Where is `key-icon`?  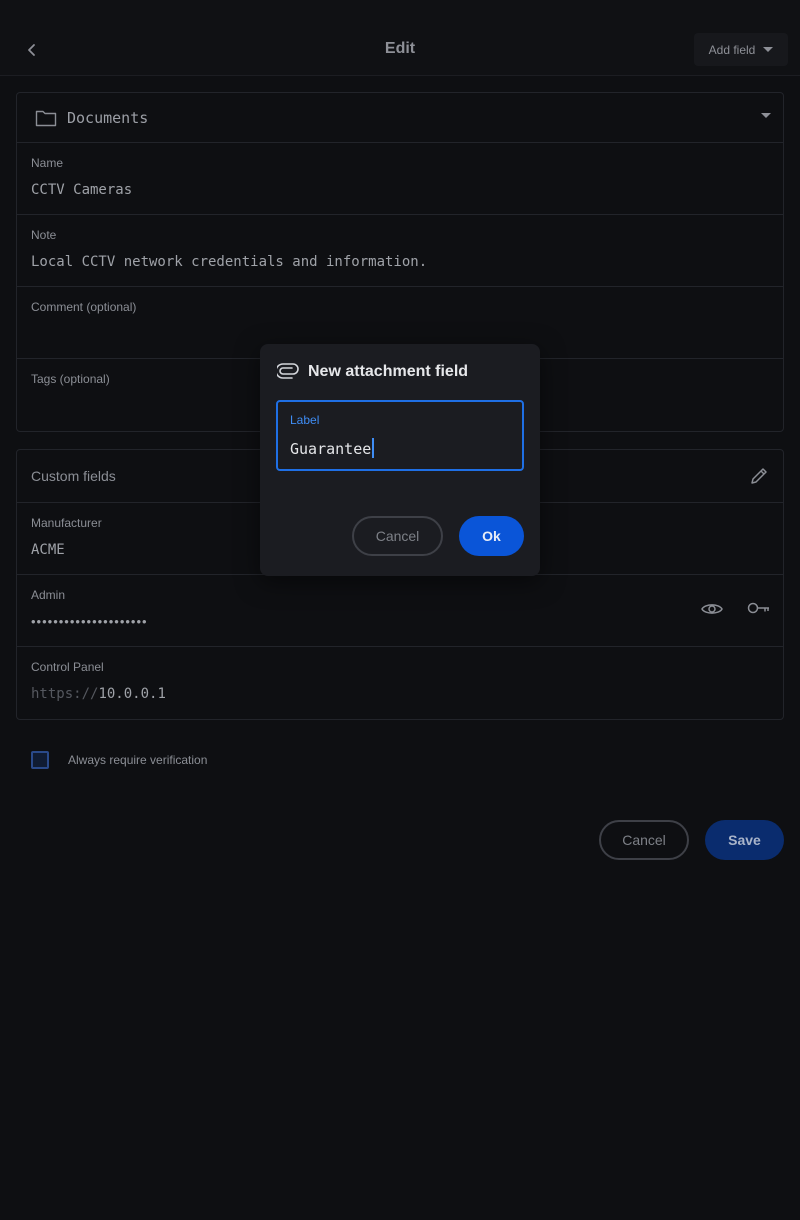 key-icon is located at coordinates (759, 608).